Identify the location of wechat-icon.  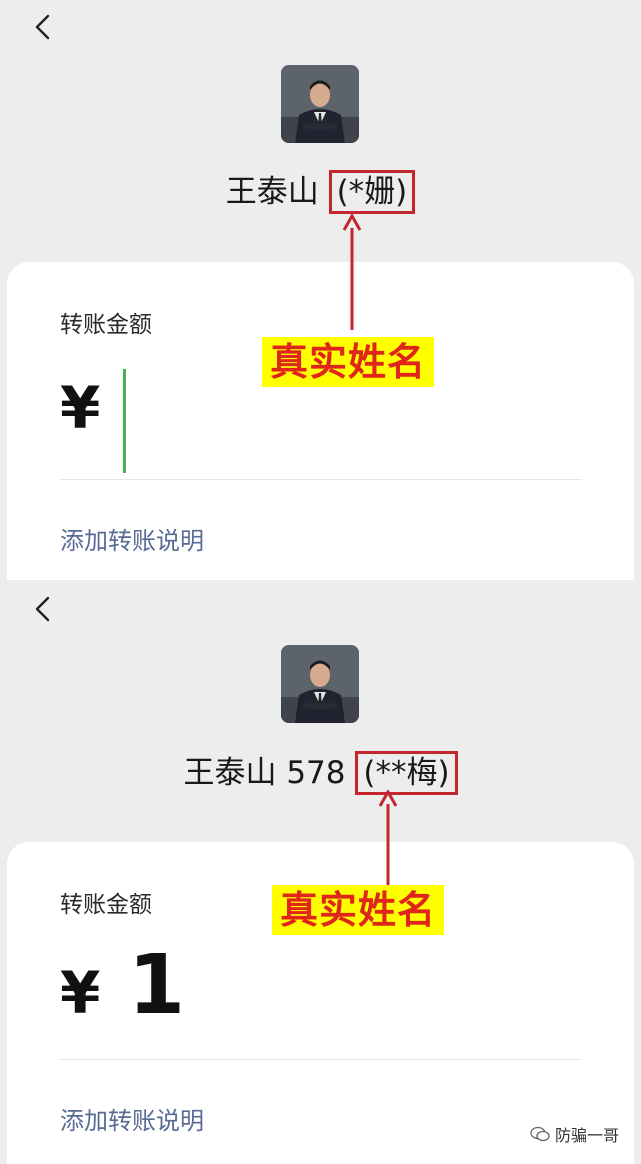
(540, 1134).